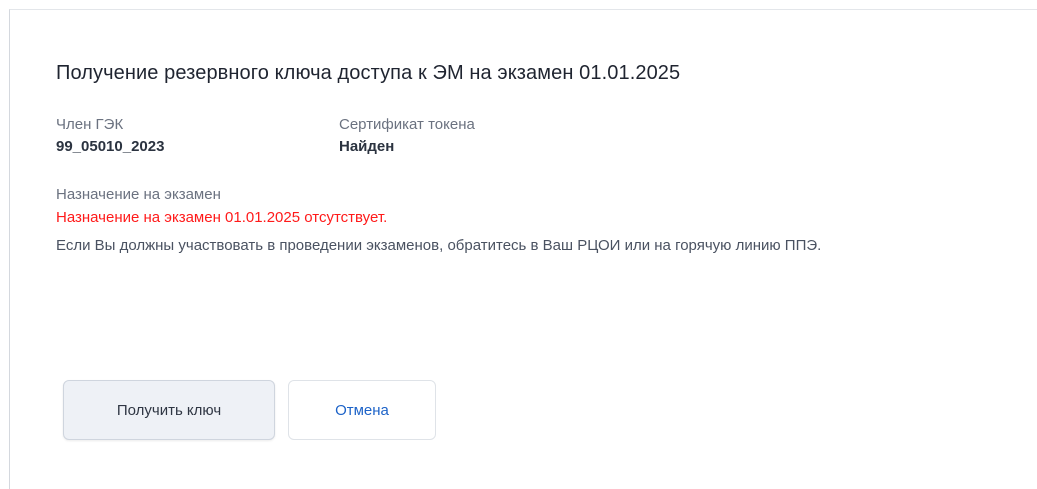 This screenshot has width=1037, height=489. Describe the element at coordinates (110, 136) in the screenshot. I see `member-field: Член ГЭК 99_05010_2023` at that location.